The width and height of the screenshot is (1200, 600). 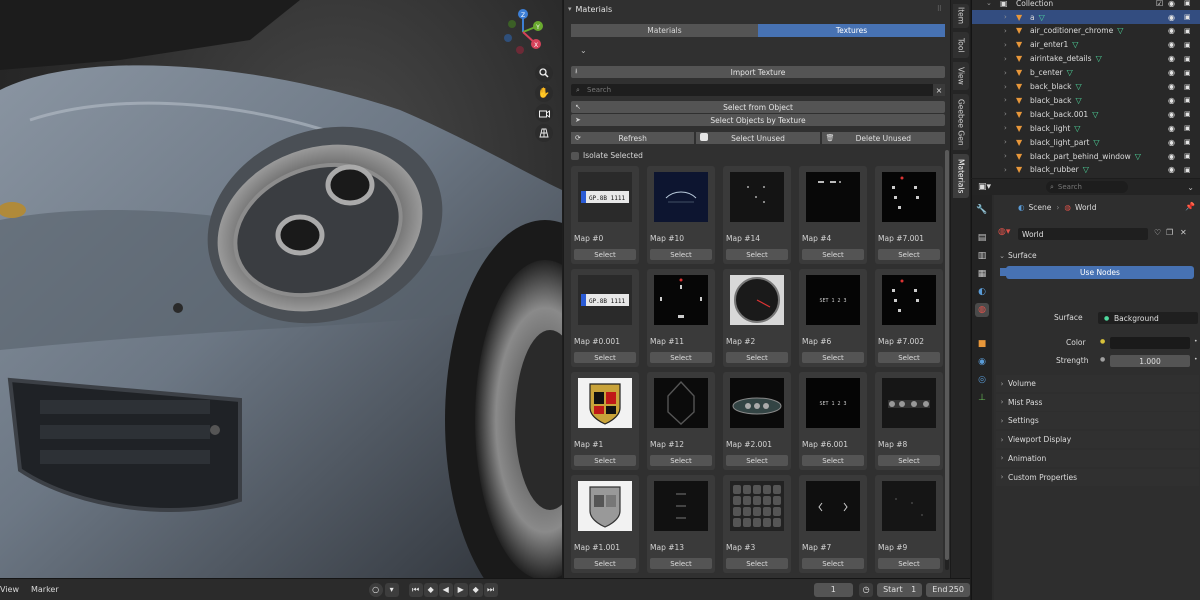 I want to click on current-frame-field: 1, so click(x=833, y=589).